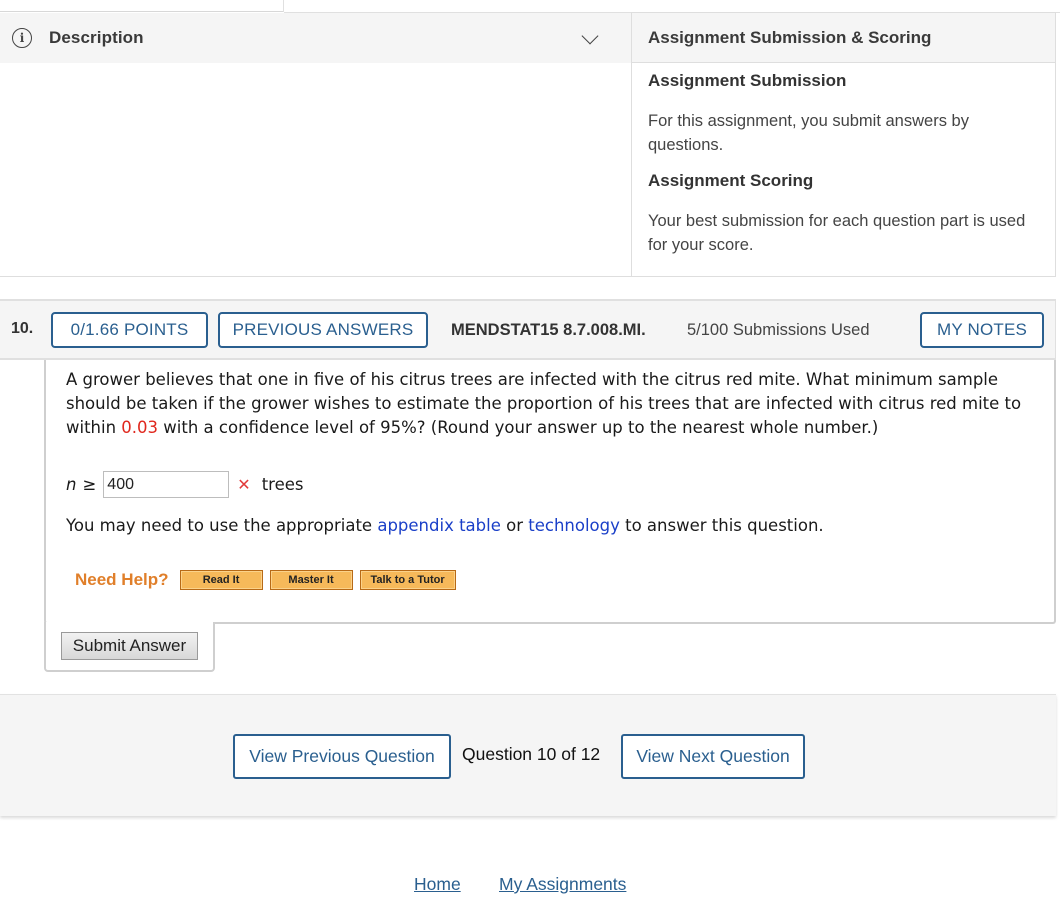 Image resolution: width=1060 pixels, height=924 pixels. I want to click on answer-input, so click(166, 484).